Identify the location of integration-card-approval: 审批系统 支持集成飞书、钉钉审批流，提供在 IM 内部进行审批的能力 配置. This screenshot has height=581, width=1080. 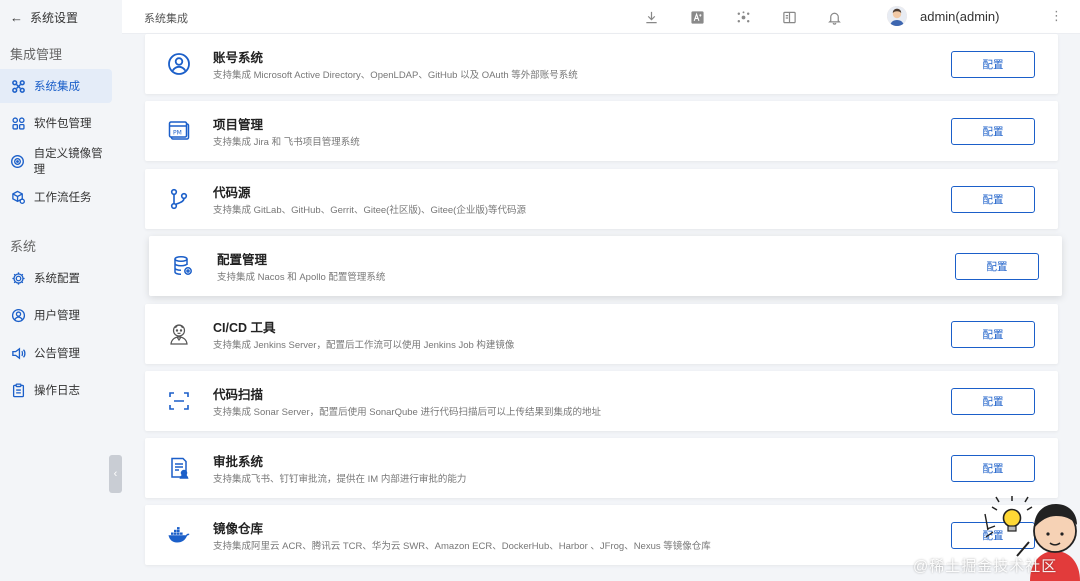
(601, 468).